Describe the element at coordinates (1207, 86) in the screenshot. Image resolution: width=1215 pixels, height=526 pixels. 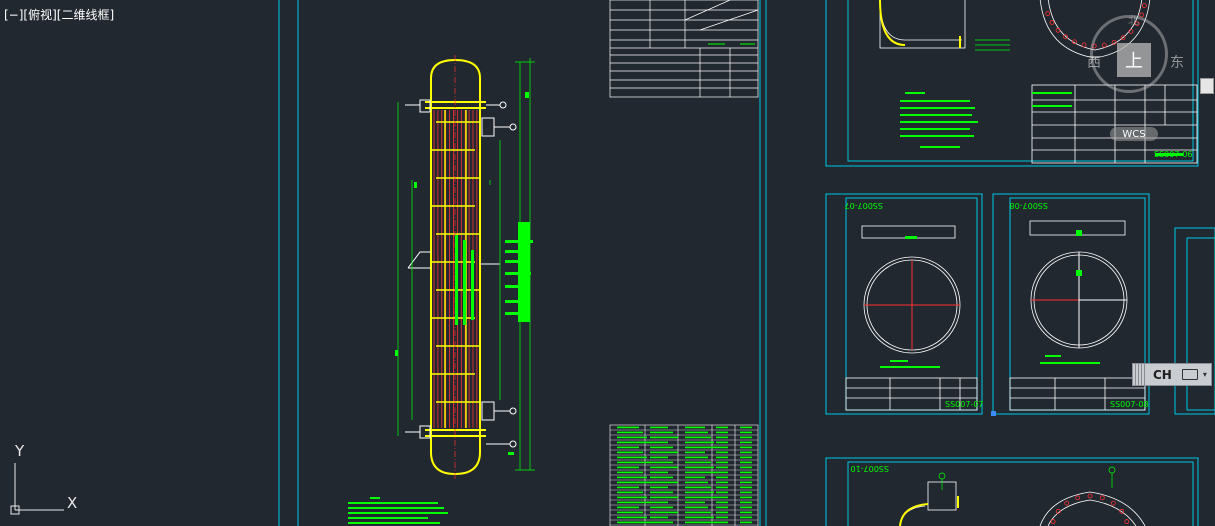
I see `scrollbar-thumb` at that location.